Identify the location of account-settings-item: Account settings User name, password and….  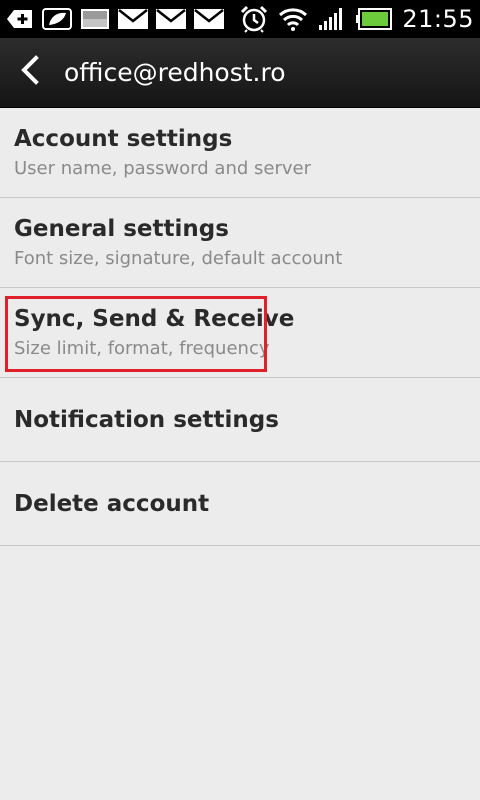
(240, 153).